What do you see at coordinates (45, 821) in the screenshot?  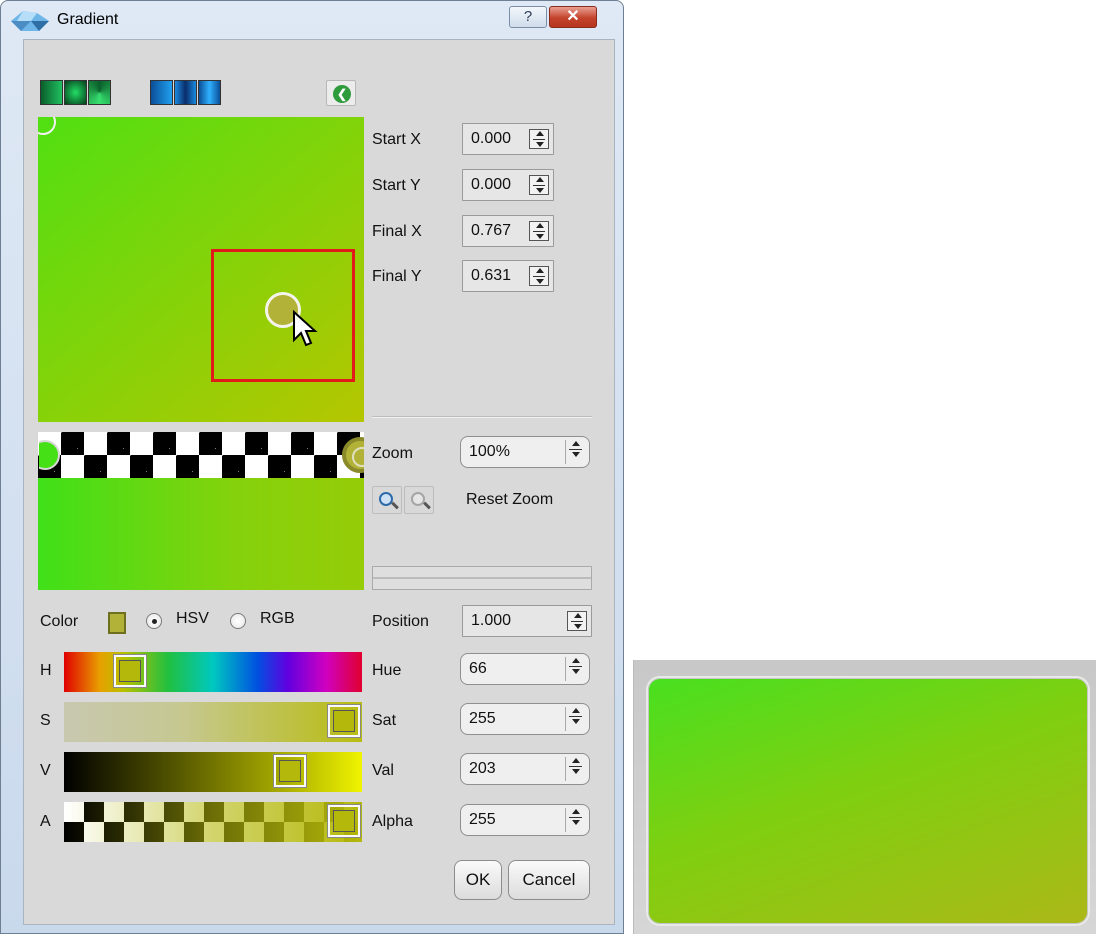 I see `a-label: A` at bounding box center [45, 821].